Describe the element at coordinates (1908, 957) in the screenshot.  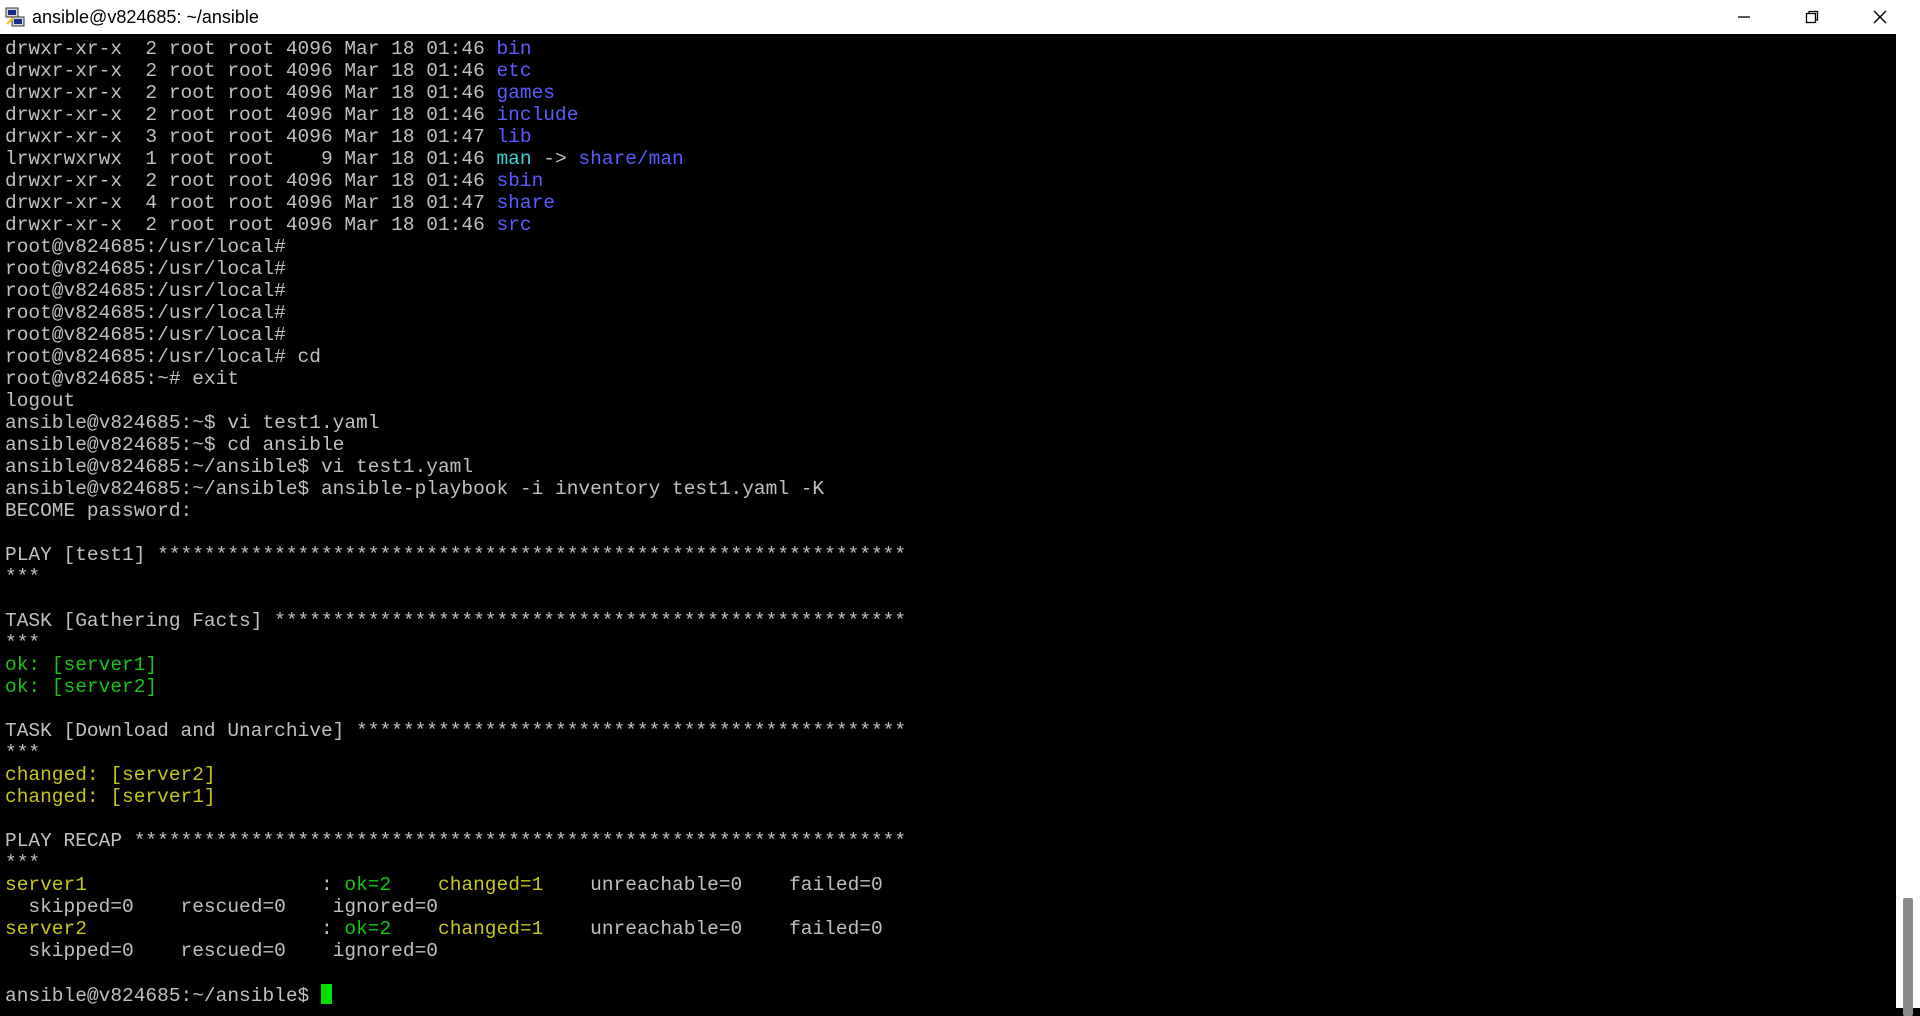
I see `scrollbar-thumb` at that location.